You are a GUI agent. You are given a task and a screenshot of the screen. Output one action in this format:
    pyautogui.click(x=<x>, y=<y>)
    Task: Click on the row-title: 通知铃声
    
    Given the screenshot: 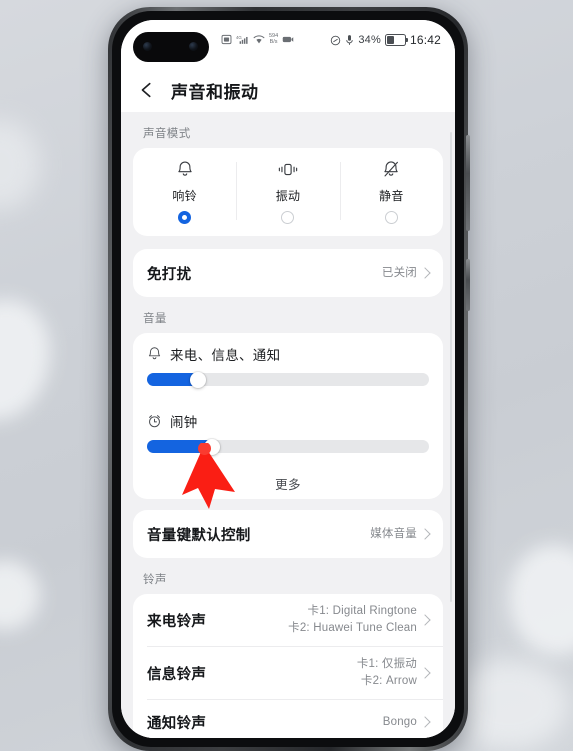 What is the action you would take?
    pyautogui.click(x=177, y=723)
    